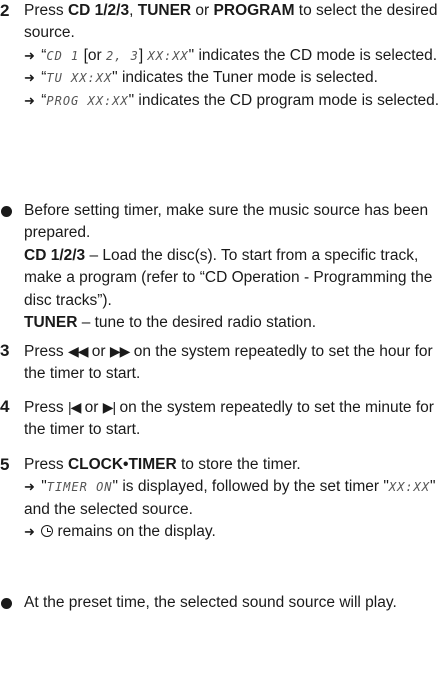 The image size is (447, 677). What do you see at coordinates (92, 55) in the screenshot?
I see `text: [or` at bounding box center [92, 55].